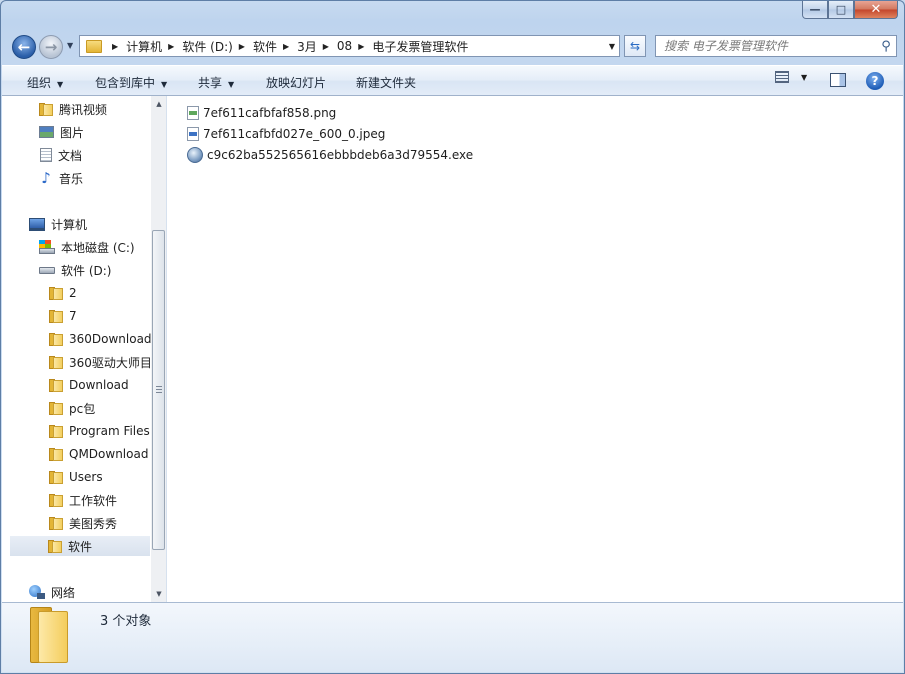 The image size is (905, 674). I want to click on sidebar-folder: 2, so click(63, 293).